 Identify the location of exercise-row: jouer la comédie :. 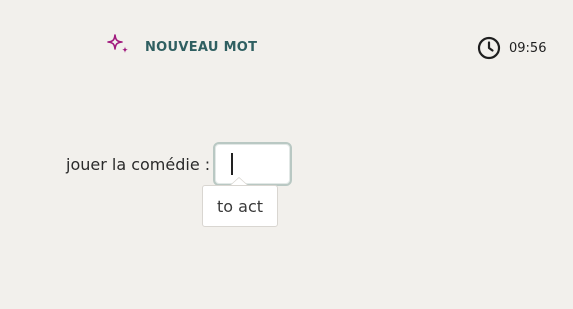
(179, 164).